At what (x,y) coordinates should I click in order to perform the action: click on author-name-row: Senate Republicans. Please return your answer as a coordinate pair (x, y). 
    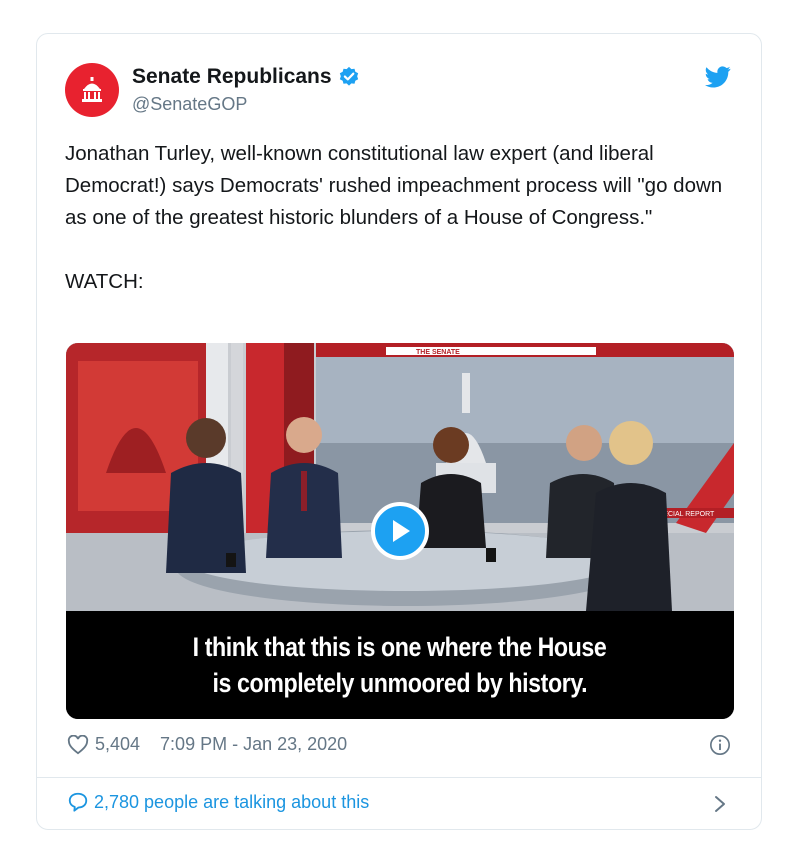
    Looking at the image, I should click on (246, 77).